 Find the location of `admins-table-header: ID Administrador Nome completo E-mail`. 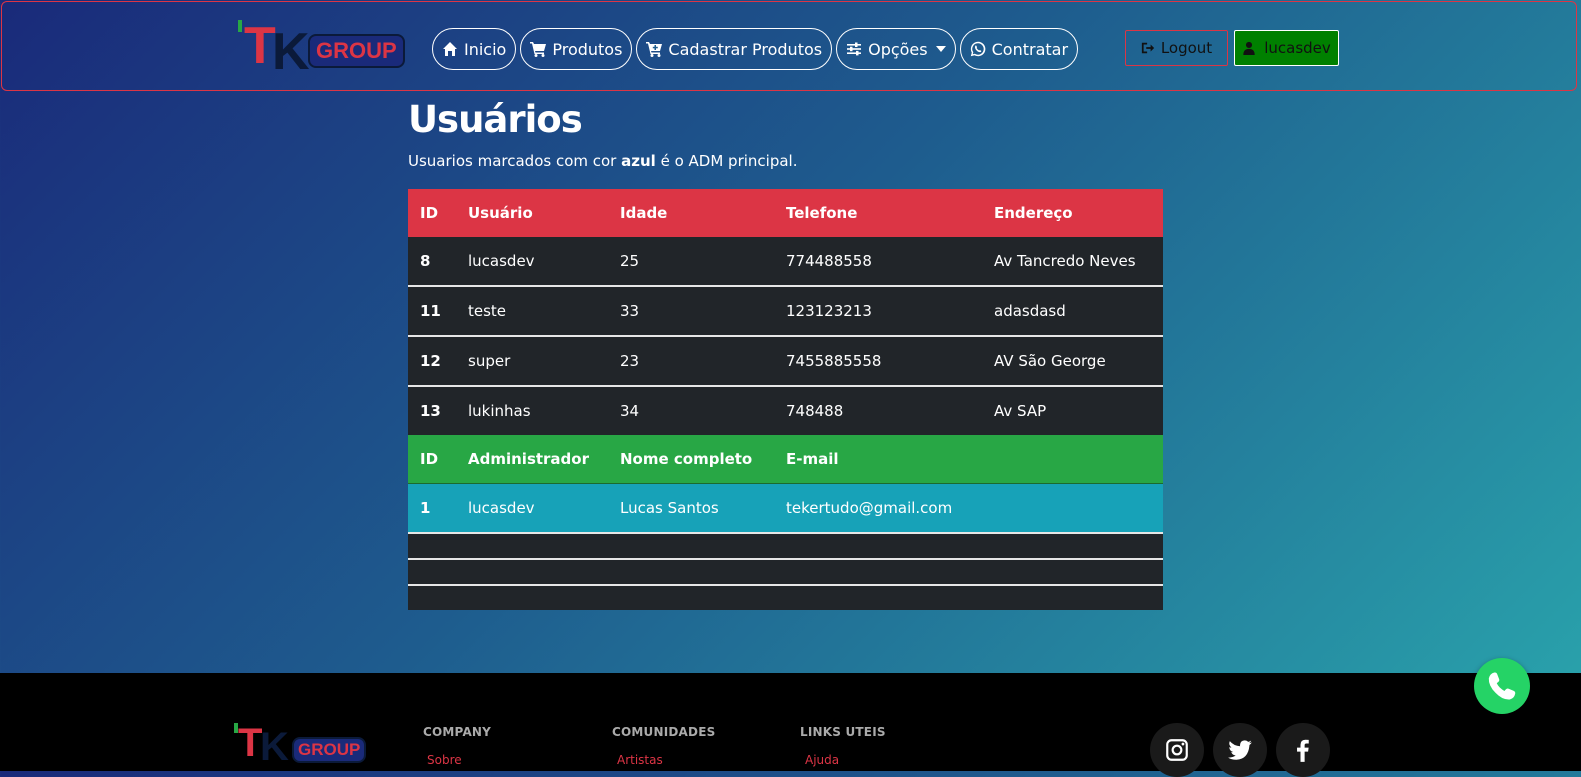

admins-table-header: ID Administrador Nome completo E-mail is located at coordinates (785, 459).